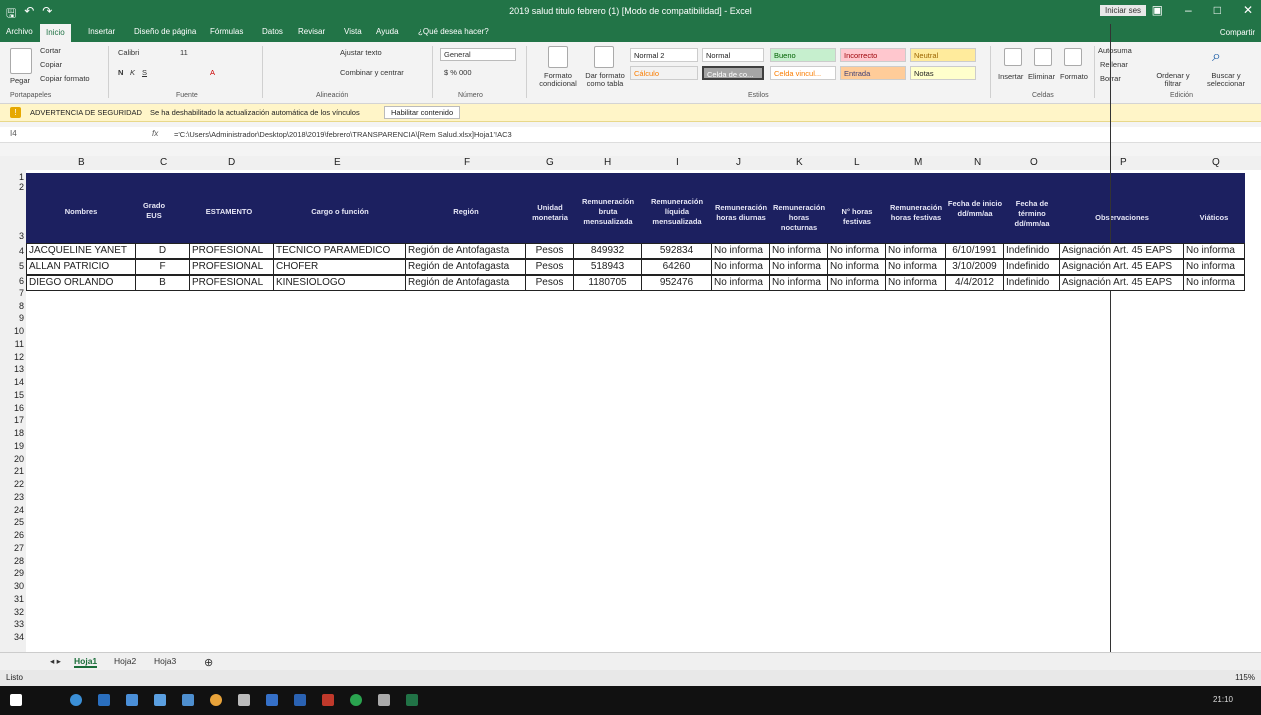 This screenshot has width=1261, height=715. I want to click on column-header: H, so click(607, 162).